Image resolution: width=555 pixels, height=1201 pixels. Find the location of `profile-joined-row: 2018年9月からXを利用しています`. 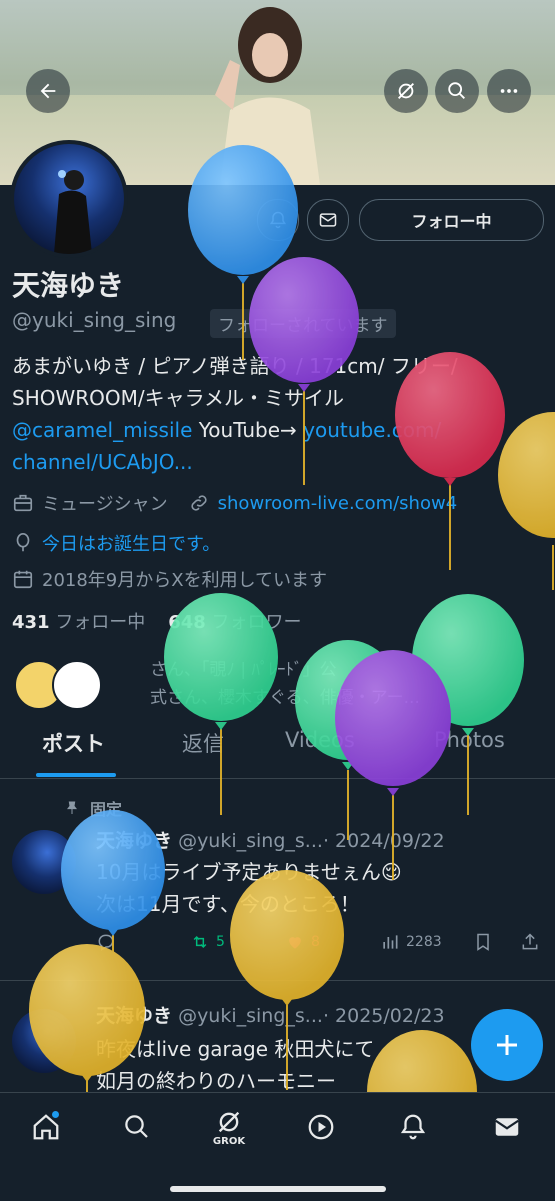

profile-joined-row: 2018年9月からXを利用しています is located at coordinates (169, 579).